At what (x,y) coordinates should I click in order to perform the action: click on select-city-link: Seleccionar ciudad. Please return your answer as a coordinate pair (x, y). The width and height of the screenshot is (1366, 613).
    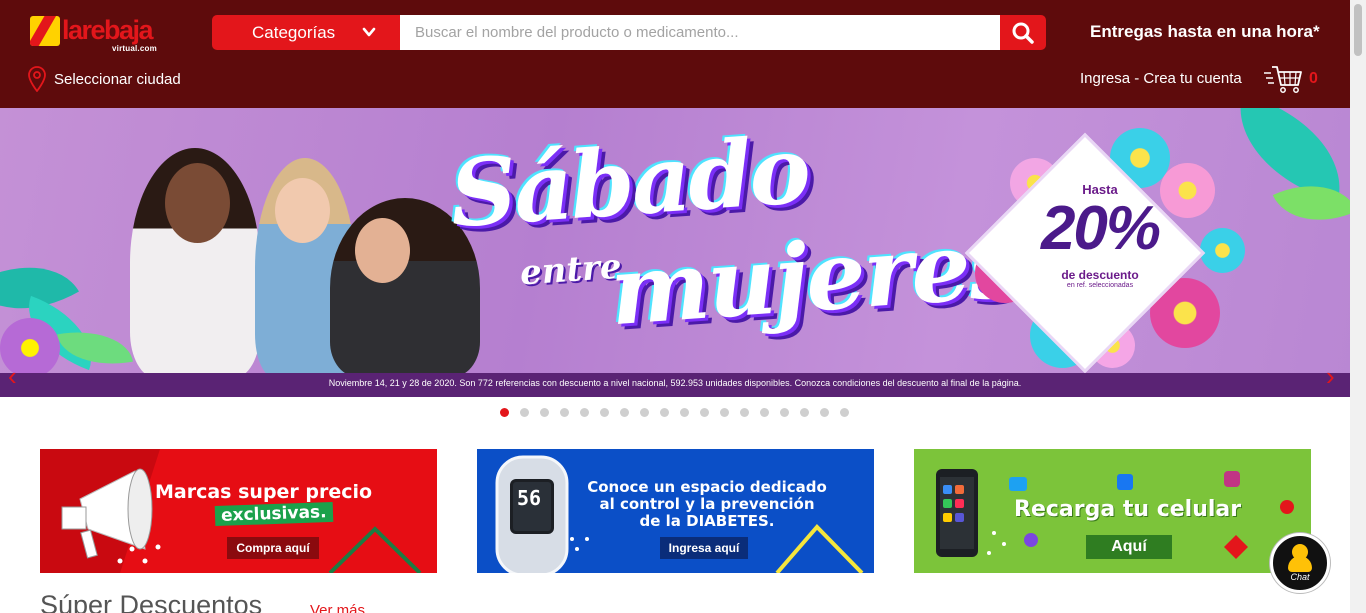
    Looking at the image, I should click on (104, 79).